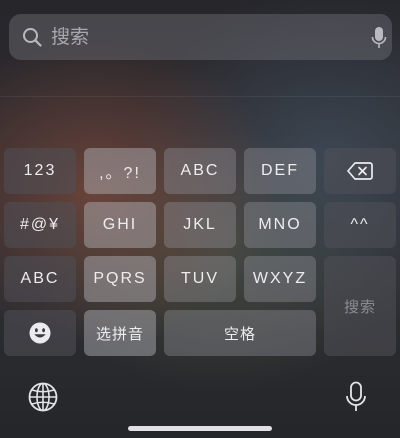  I want to click on key-label: PQRS, so click(120, 278).